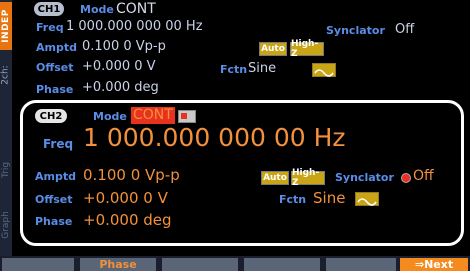 This screenshot has height=271, width=470. I want to click on ch1-badge: CH1, so click(49, 9).